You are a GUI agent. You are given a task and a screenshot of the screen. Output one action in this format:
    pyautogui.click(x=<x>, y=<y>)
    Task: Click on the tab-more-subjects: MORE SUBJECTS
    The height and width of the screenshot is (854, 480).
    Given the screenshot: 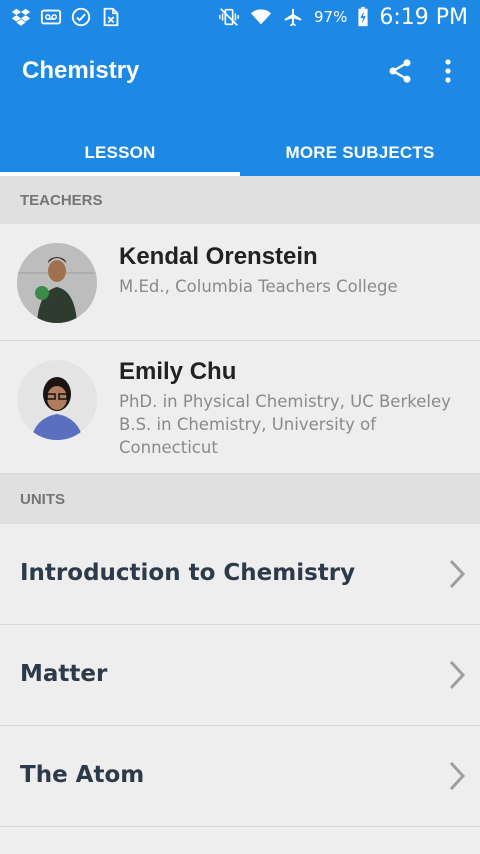 What is the action you would take?
    pyautogui.click(x=360, y=152)
    